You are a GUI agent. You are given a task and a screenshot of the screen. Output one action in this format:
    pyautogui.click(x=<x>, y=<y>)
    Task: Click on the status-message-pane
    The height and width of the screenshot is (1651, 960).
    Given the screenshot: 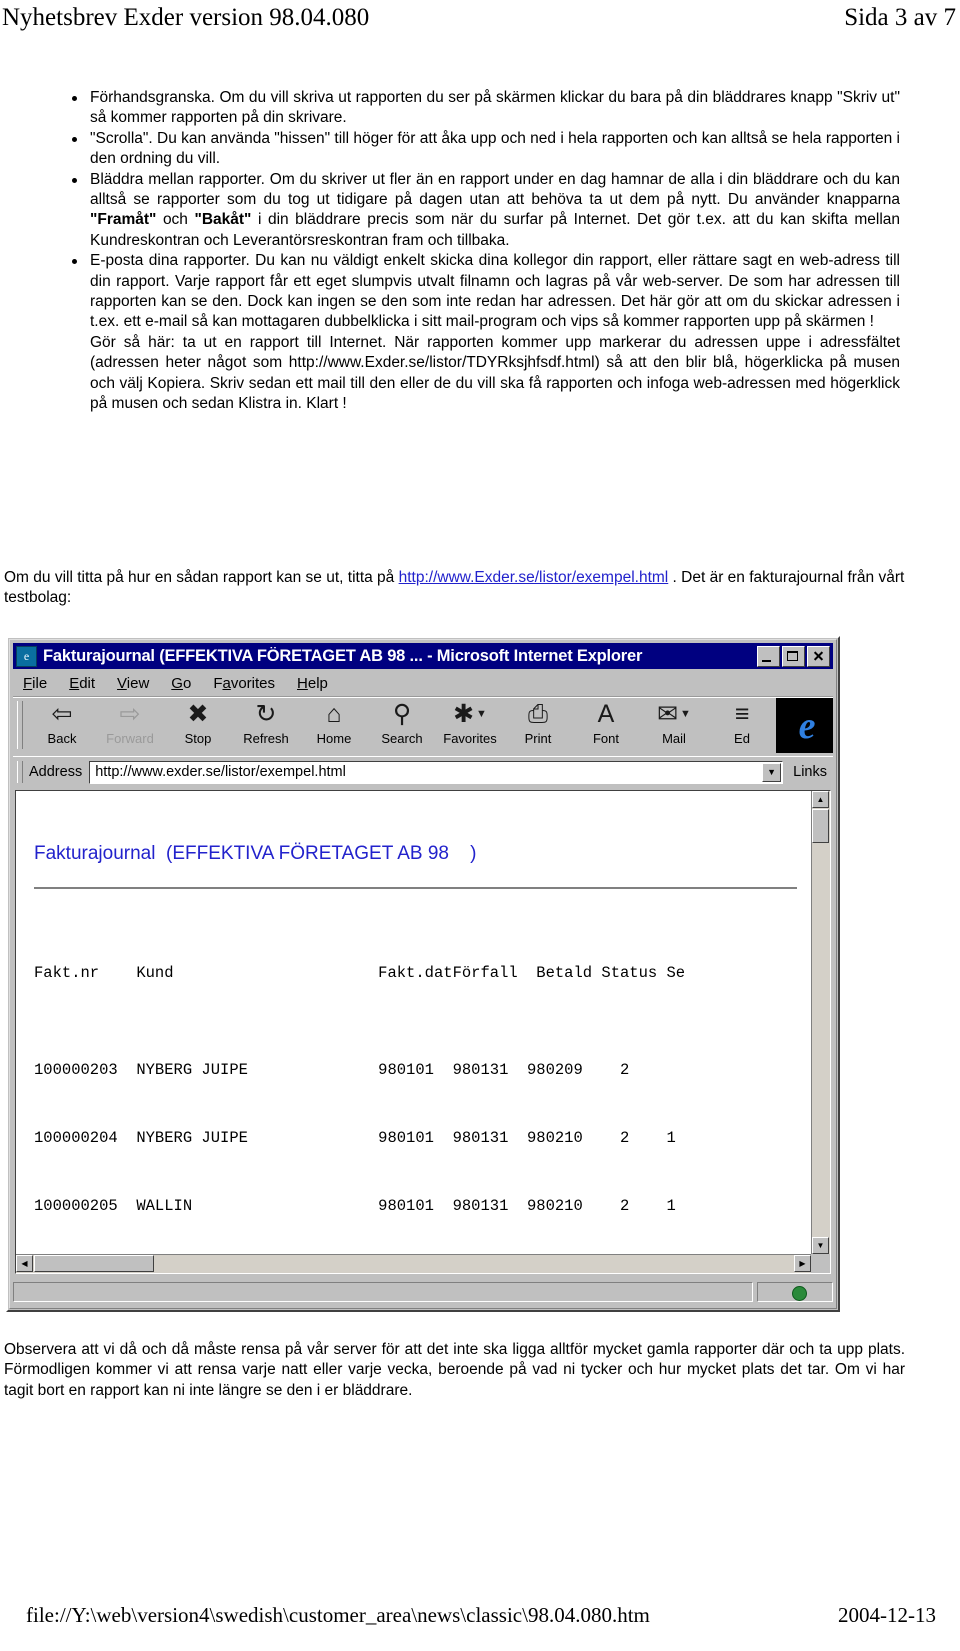 What is the action you would take?
    pyautogui.click(x=383, y=1292)
    